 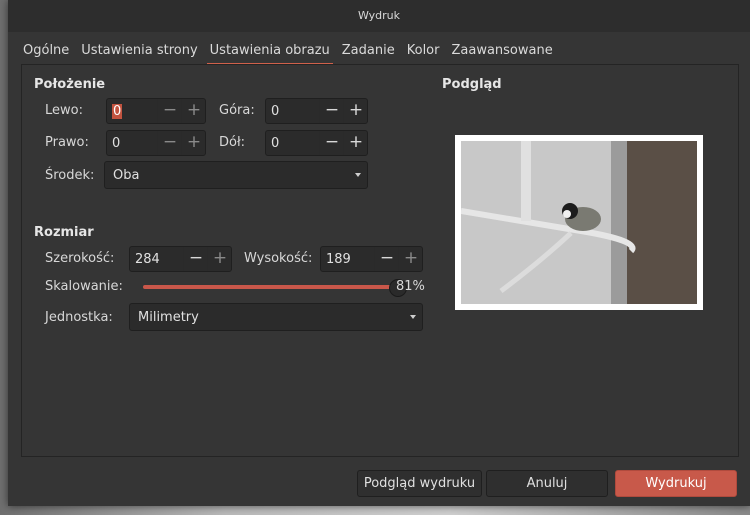 What do you see at coordinates (46, 51) in the screenshot?
I see `tab-general: Ogólne` at bounding box center [46, 51].